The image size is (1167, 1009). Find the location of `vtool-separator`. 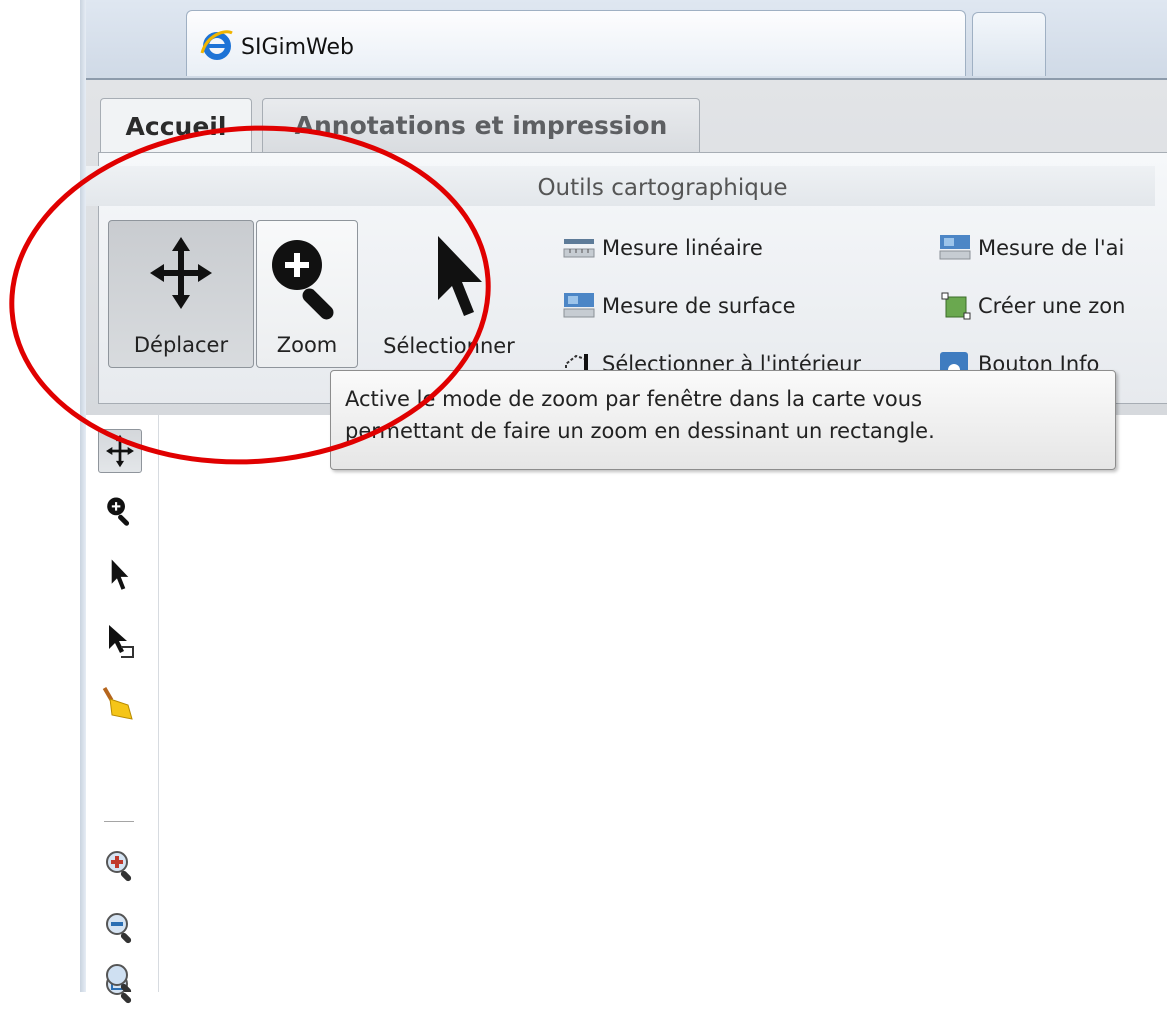

vtool-separator is located at coordinates (119, 821).